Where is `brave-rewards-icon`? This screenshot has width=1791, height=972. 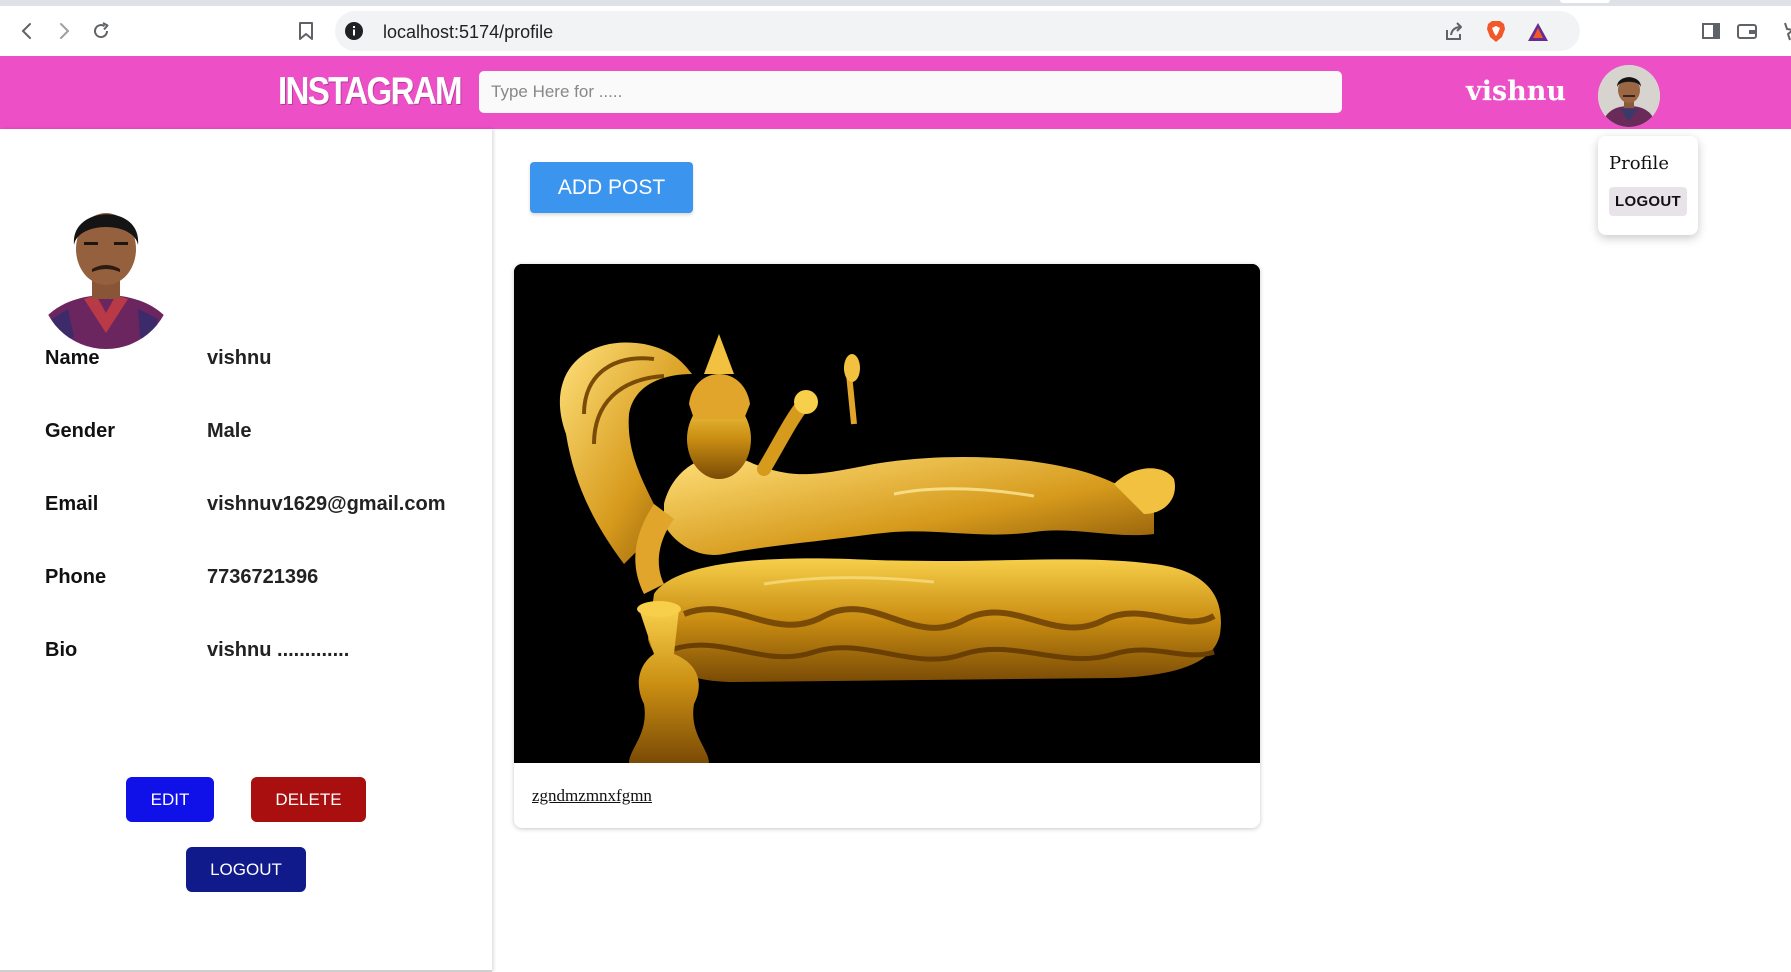 brave-rewards-icon is located at coordinates (1538, 32).